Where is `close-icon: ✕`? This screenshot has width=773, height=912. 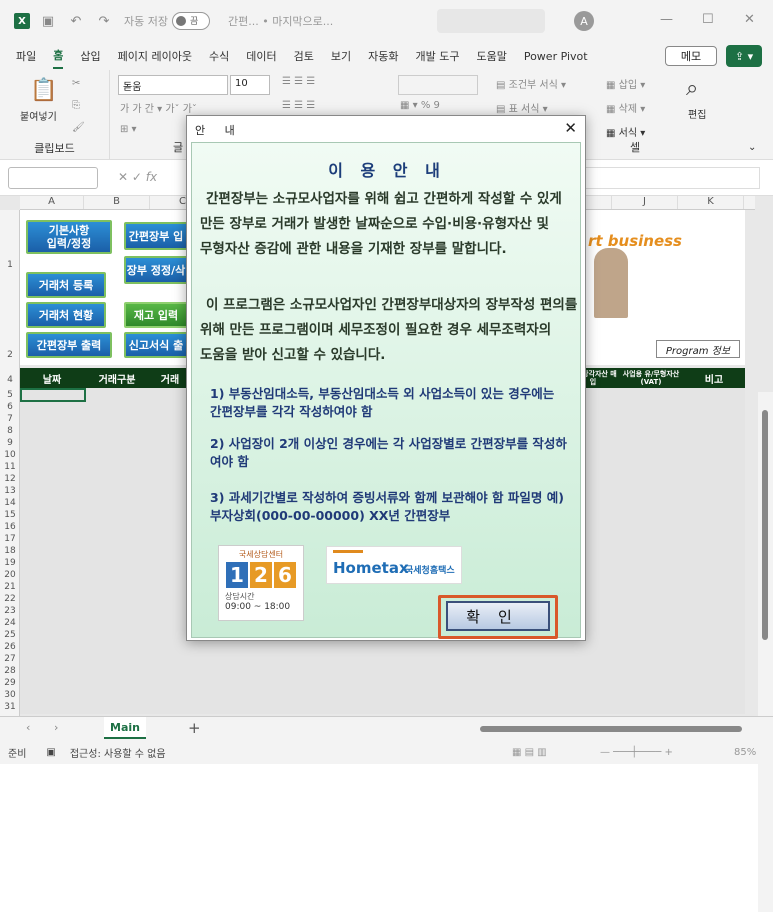 close-icon: ✕ is located at coordinates (570, 128).